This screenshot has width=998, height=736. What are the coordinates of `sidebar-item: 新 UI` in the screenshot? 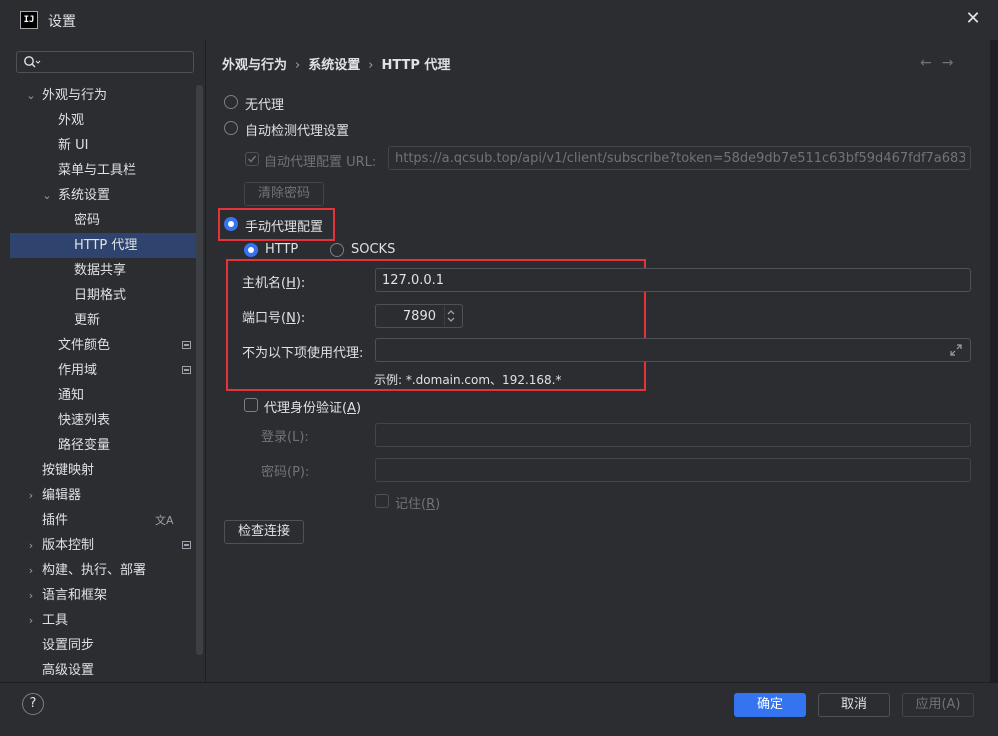 It's located at (73, 145).